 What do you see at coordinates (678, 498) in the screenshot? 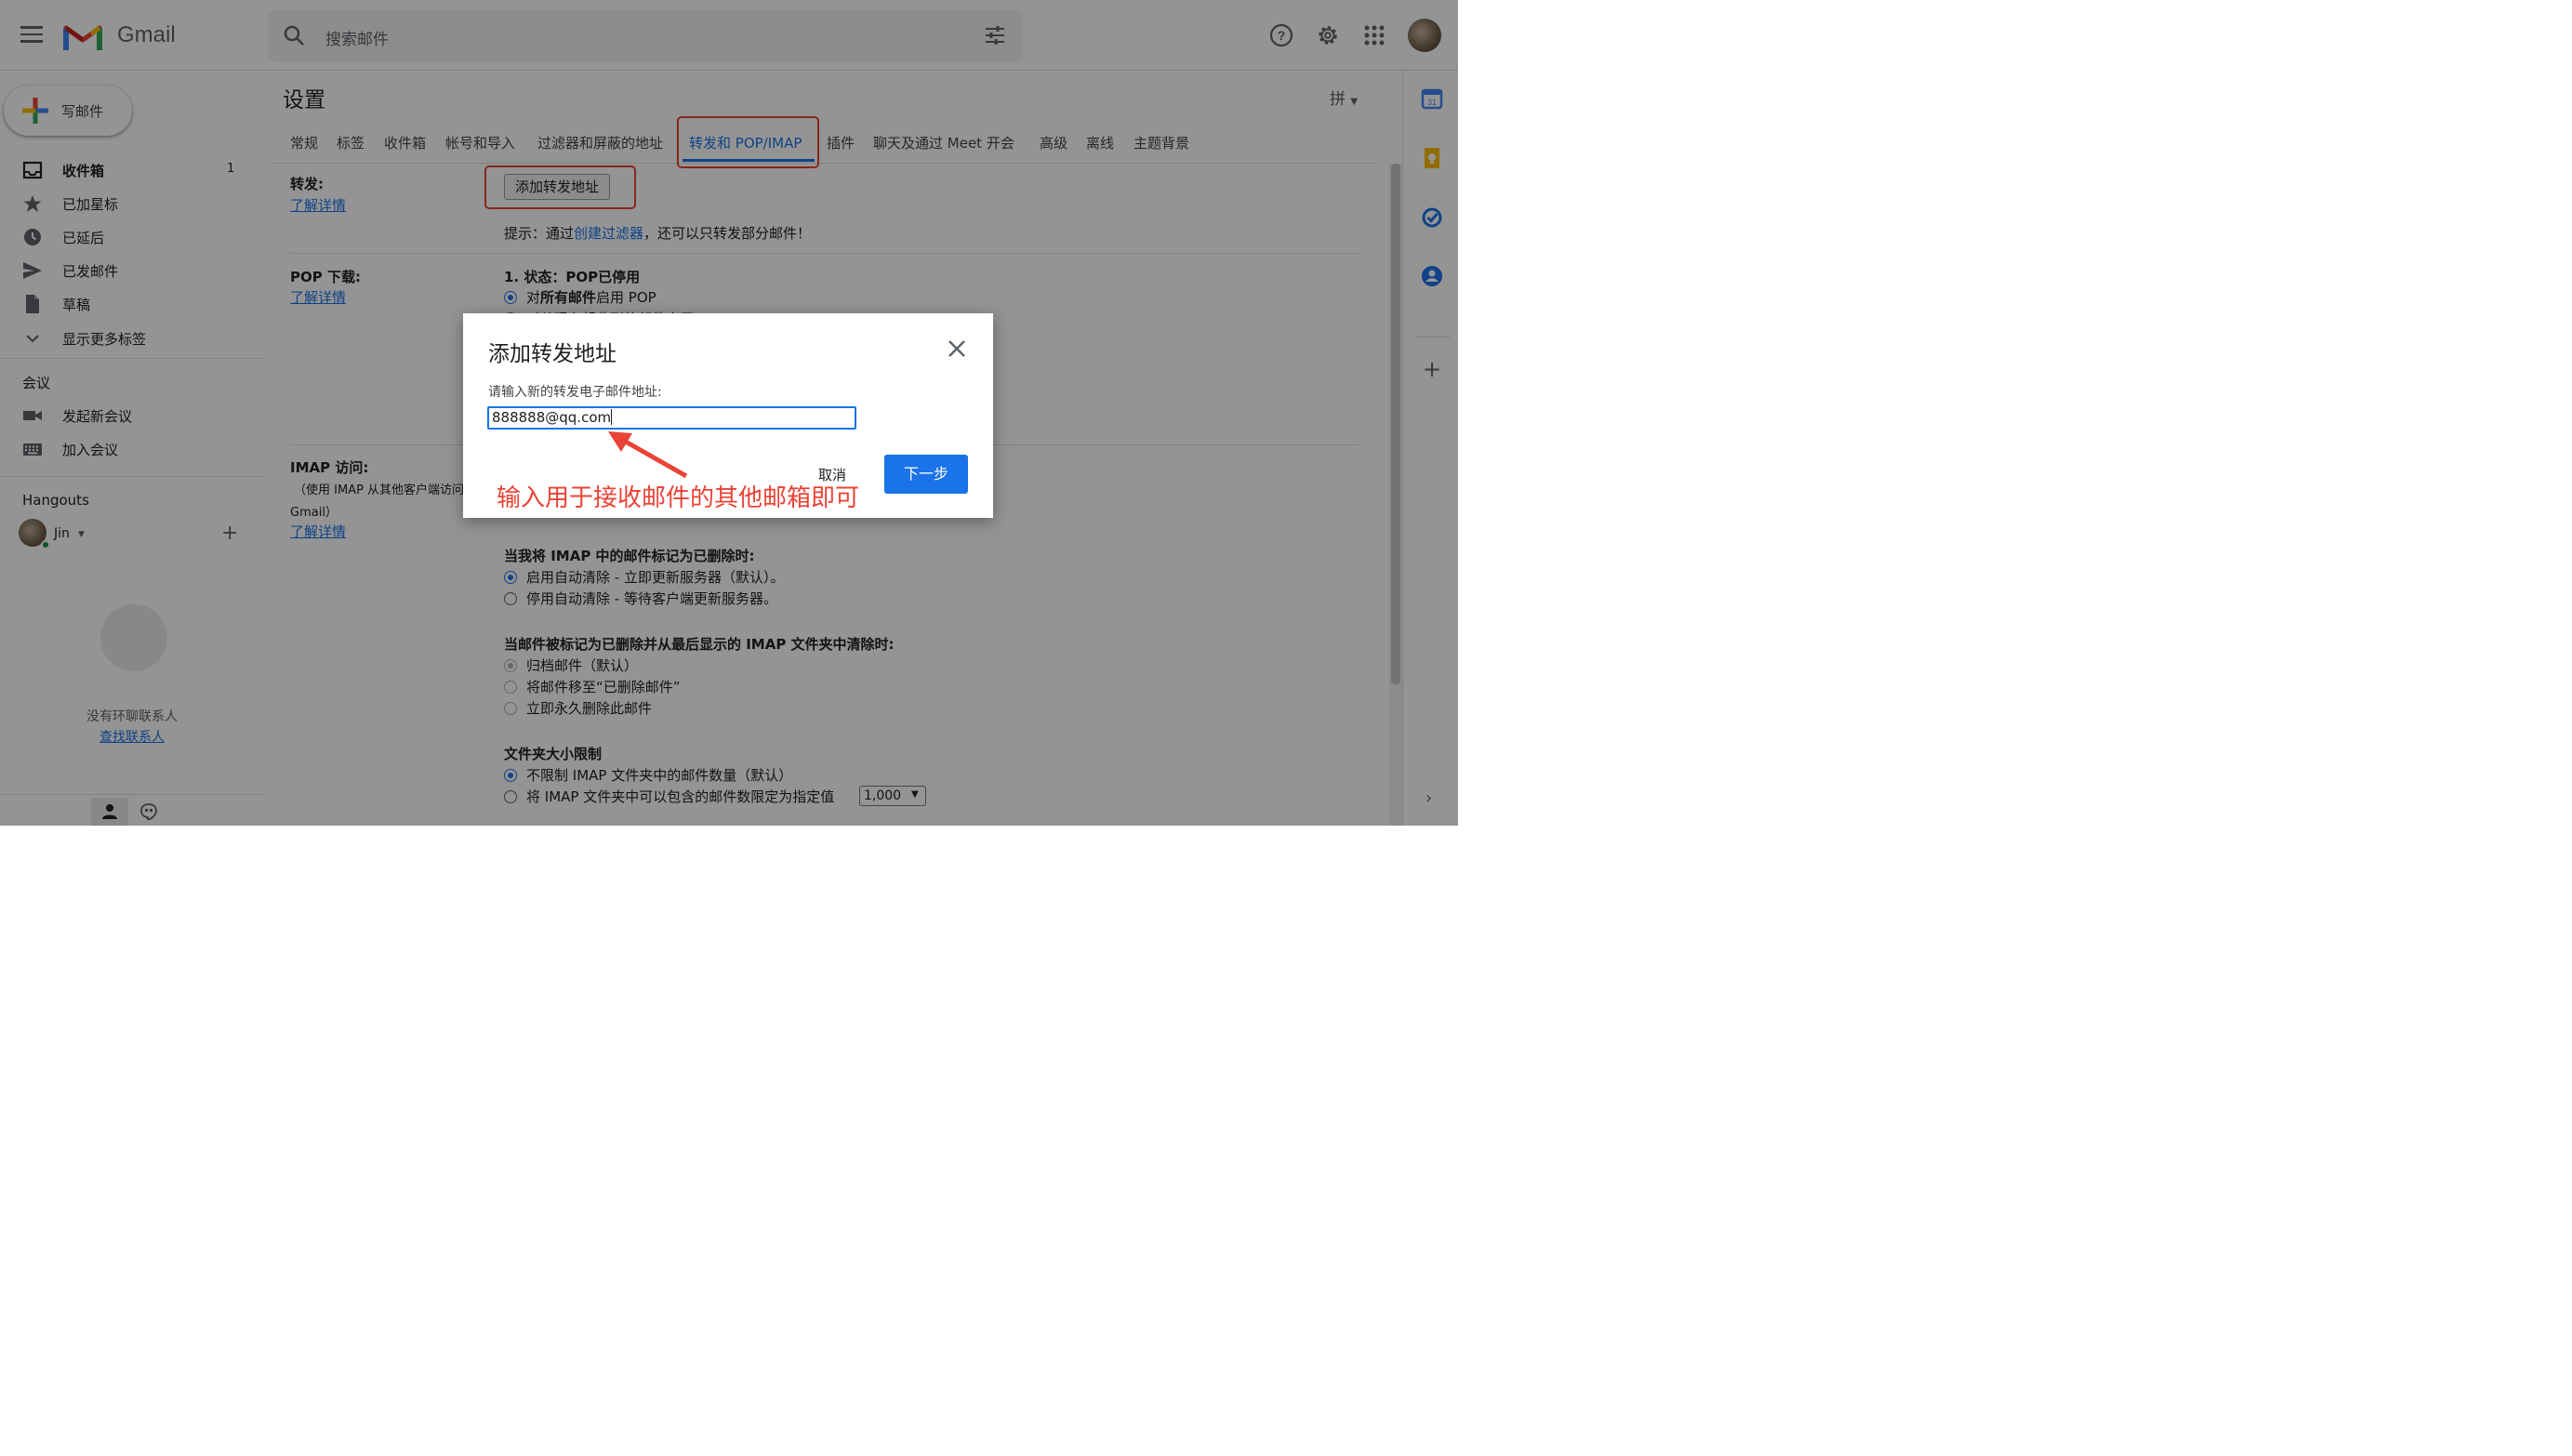
I see `annotation-text: 输入用于接收邮件的其他邮箱即可` at bounding box center [678, 498].